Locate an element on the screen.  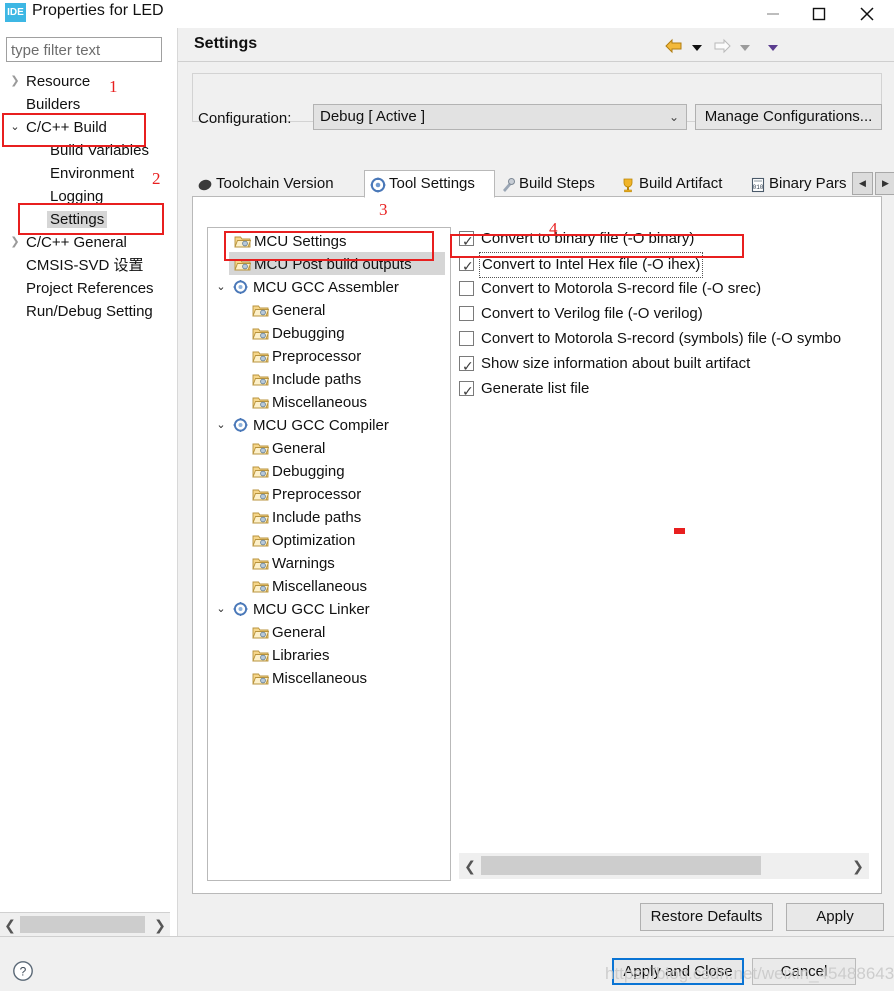
tree-item-cc-debugging: Debugging is located at coordinates (308, 471).